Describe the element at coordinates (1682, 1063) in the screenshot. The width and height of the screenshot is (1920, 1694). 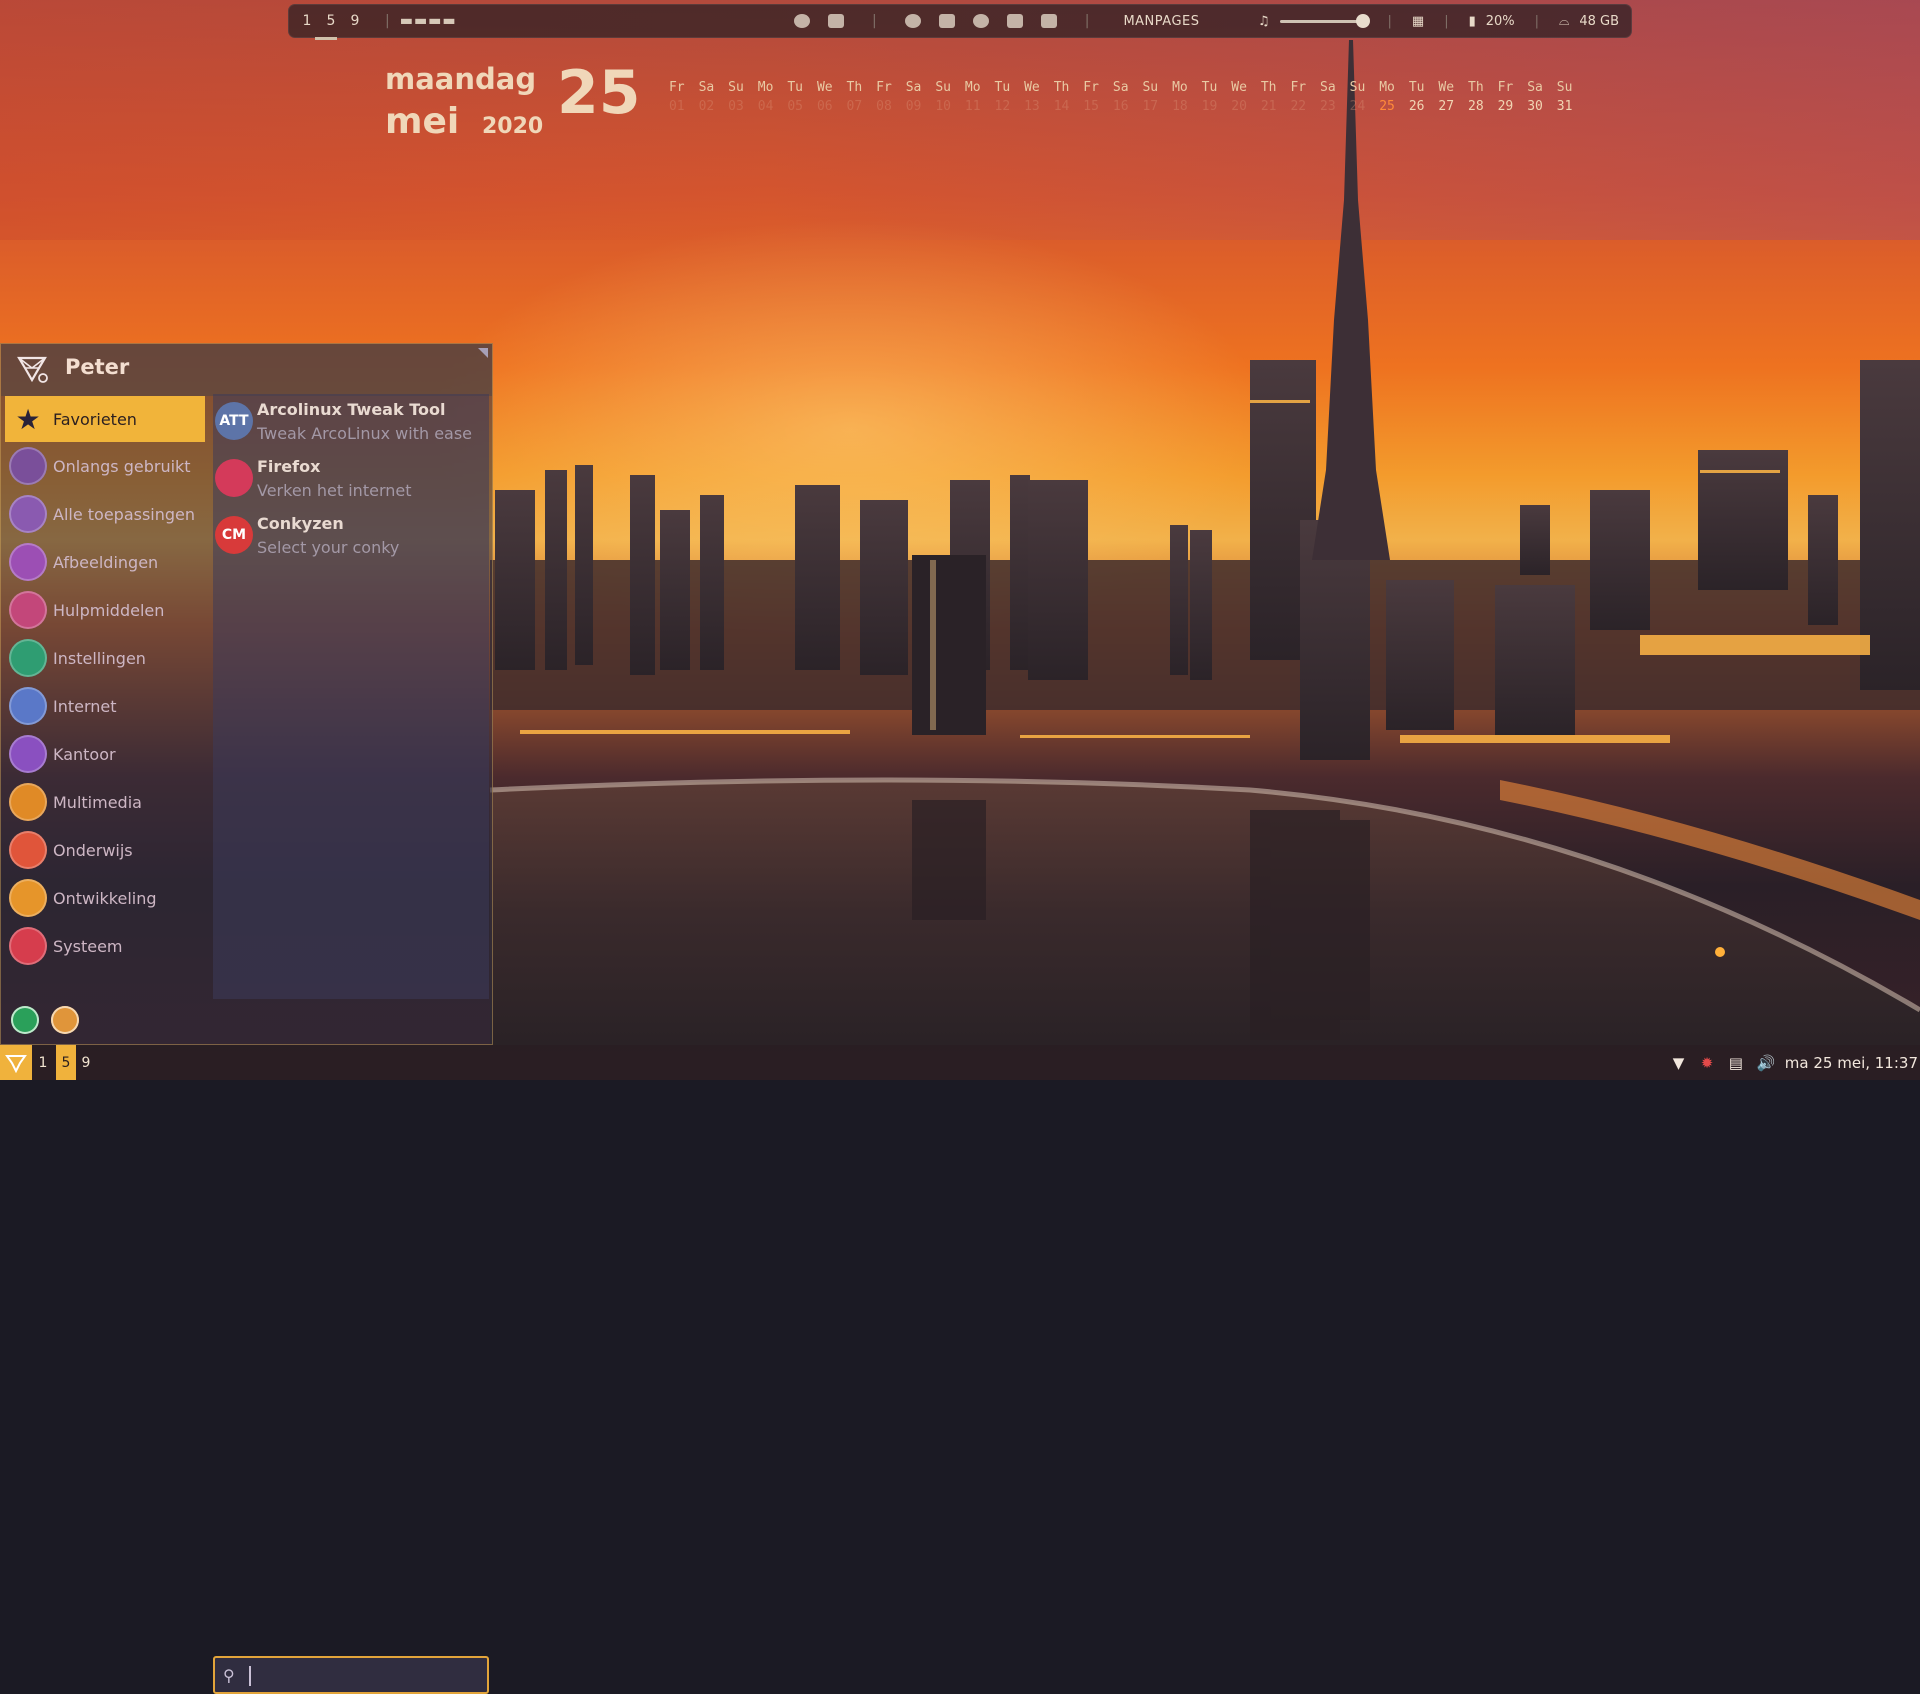
I see `network-icon: ▼` at that location.